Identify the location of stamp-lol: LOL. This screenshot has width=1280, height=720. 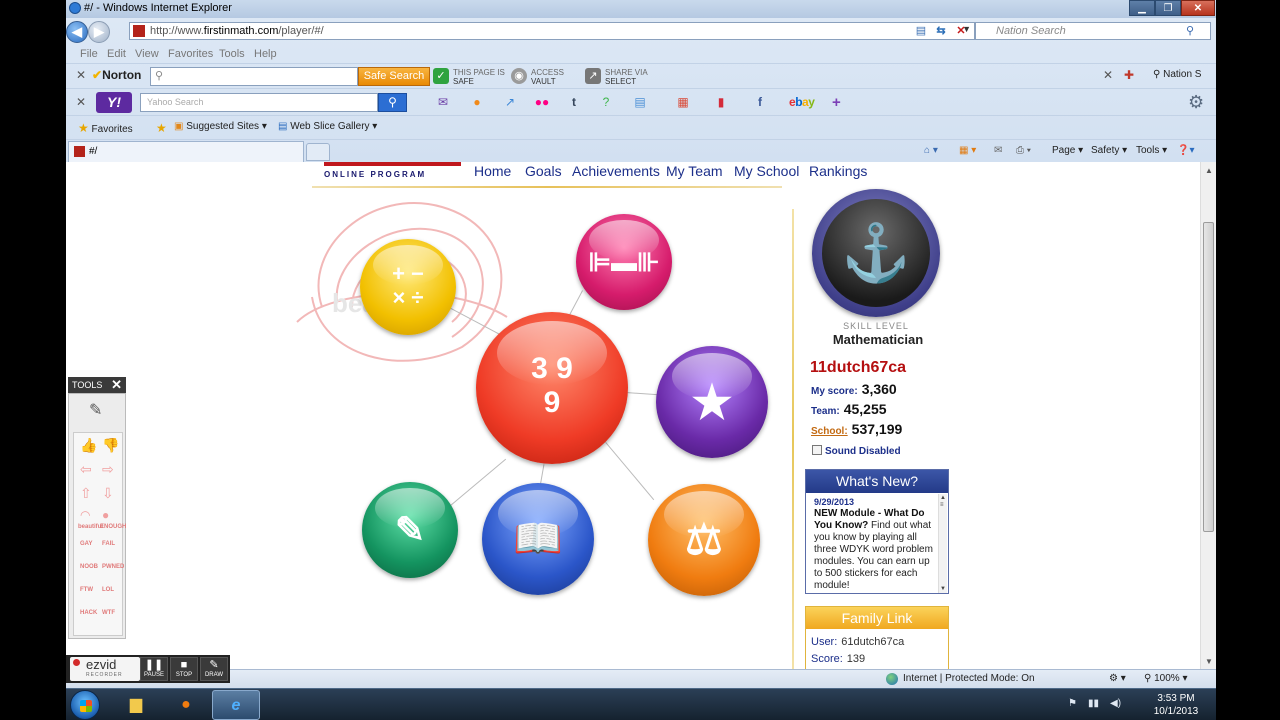
(108, 590).